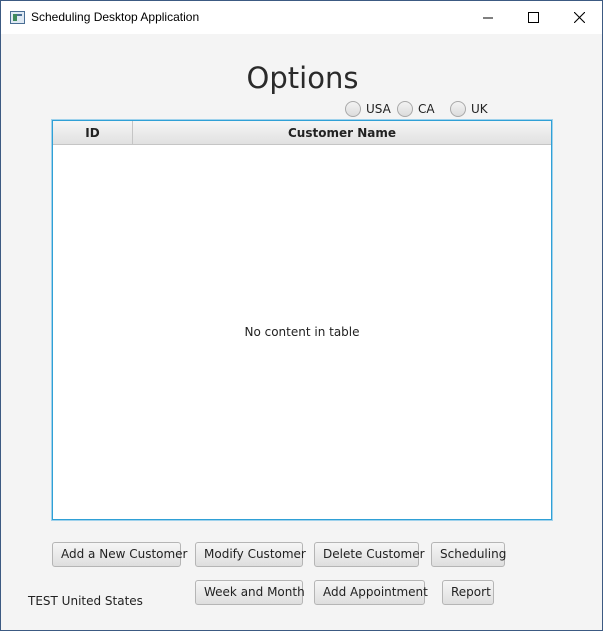 The width and height of the screenshot is (603, 631). Describe the element at coordinates (120, 554) in the screenshot. I see `add-customer-button: Add a New Customer` at that location.